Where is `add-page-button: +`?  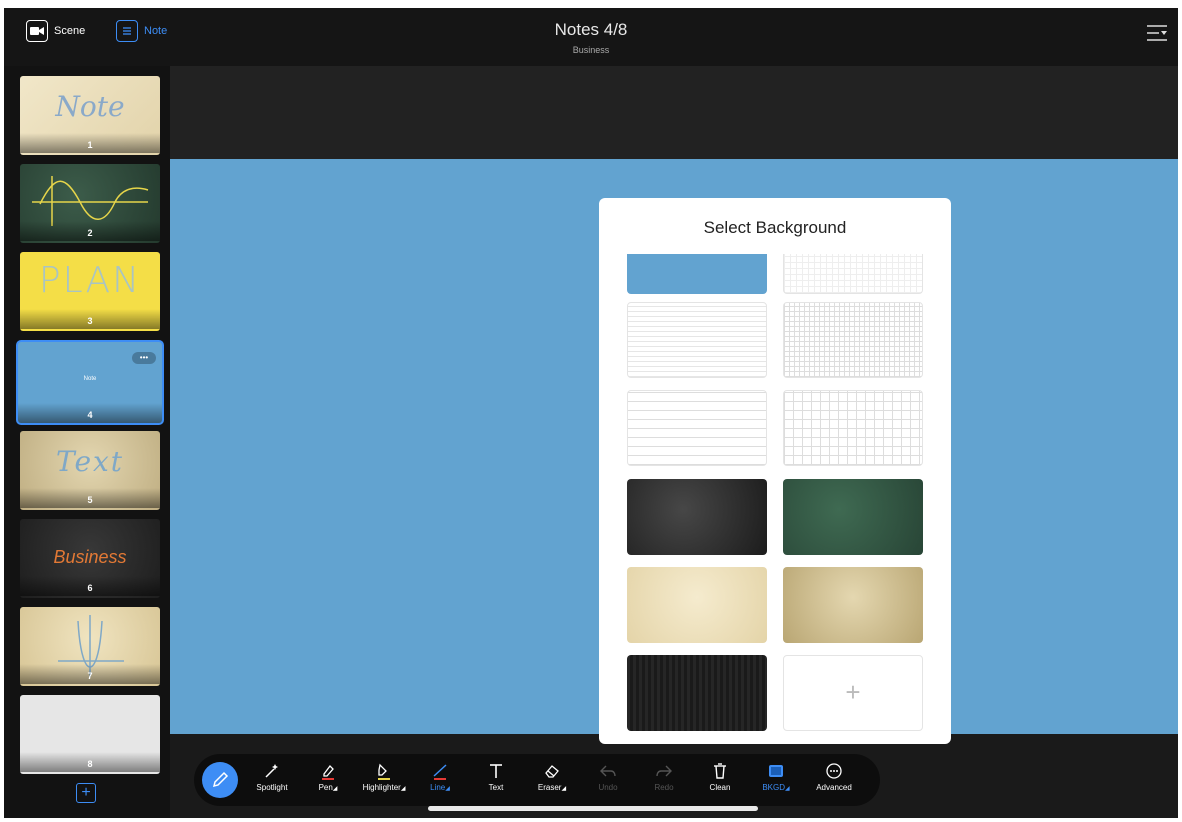
add-page-button: + is located at coordinates (86, 793).